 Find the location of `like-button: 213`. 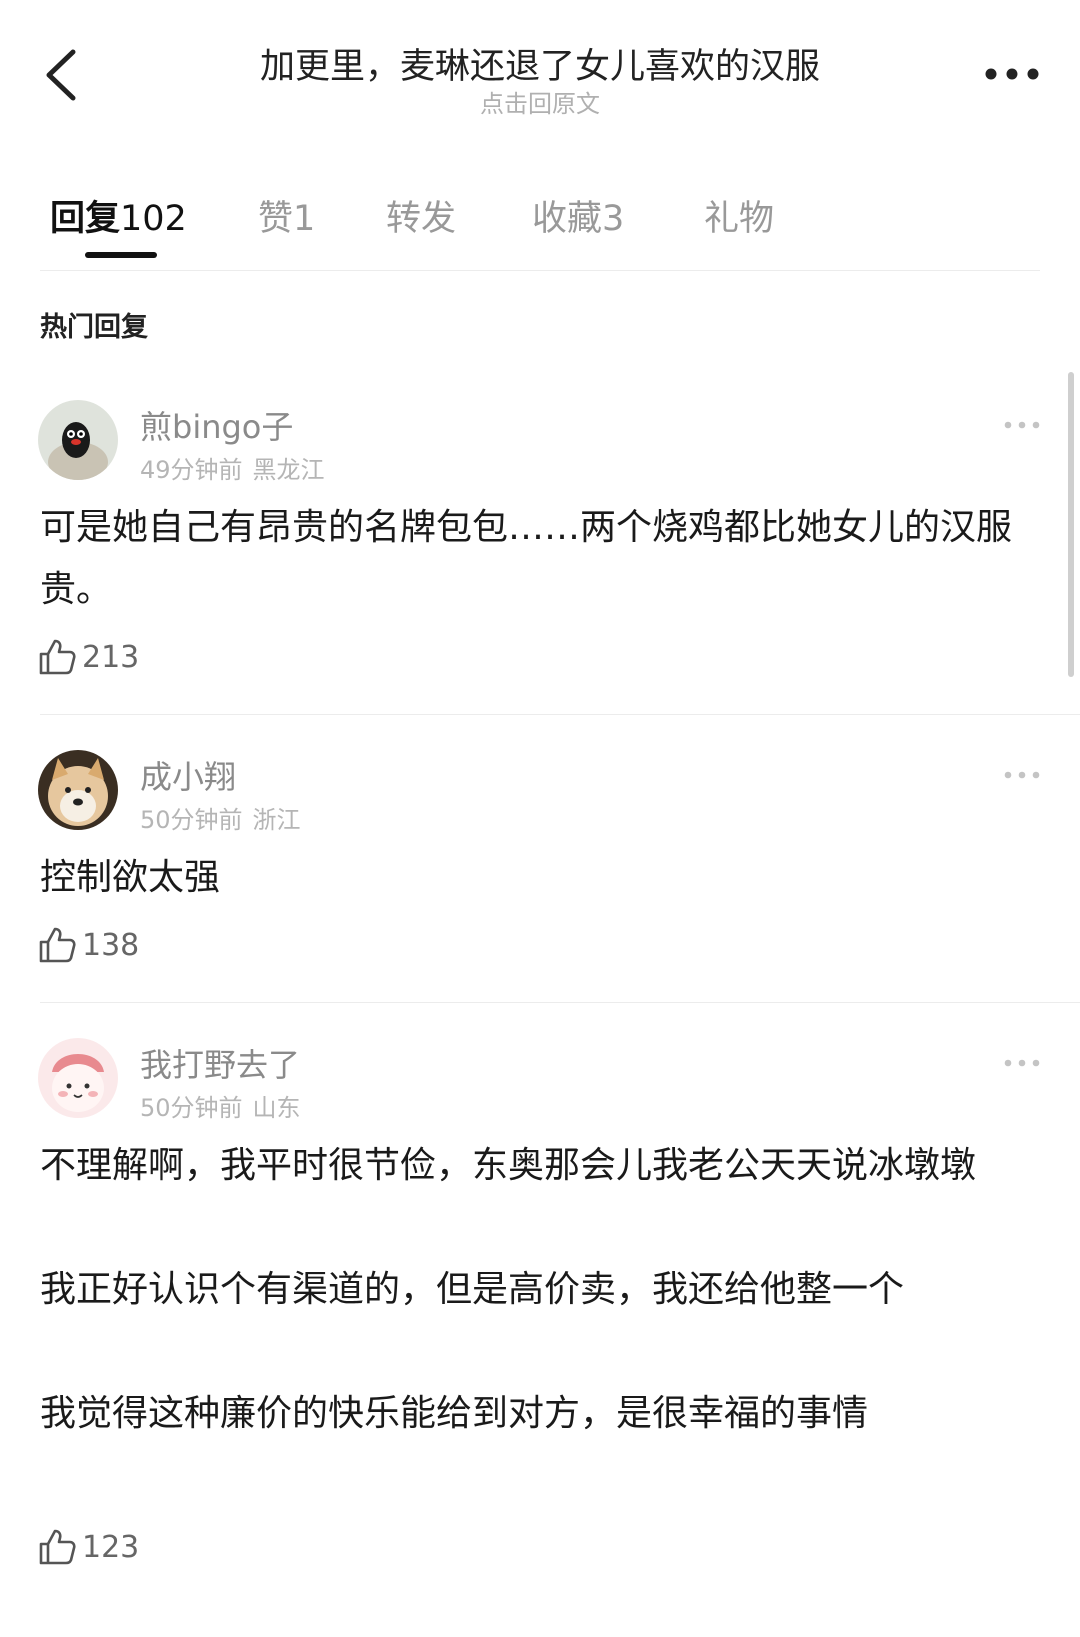

like-button: 213 is located at coordinates (88, 657).